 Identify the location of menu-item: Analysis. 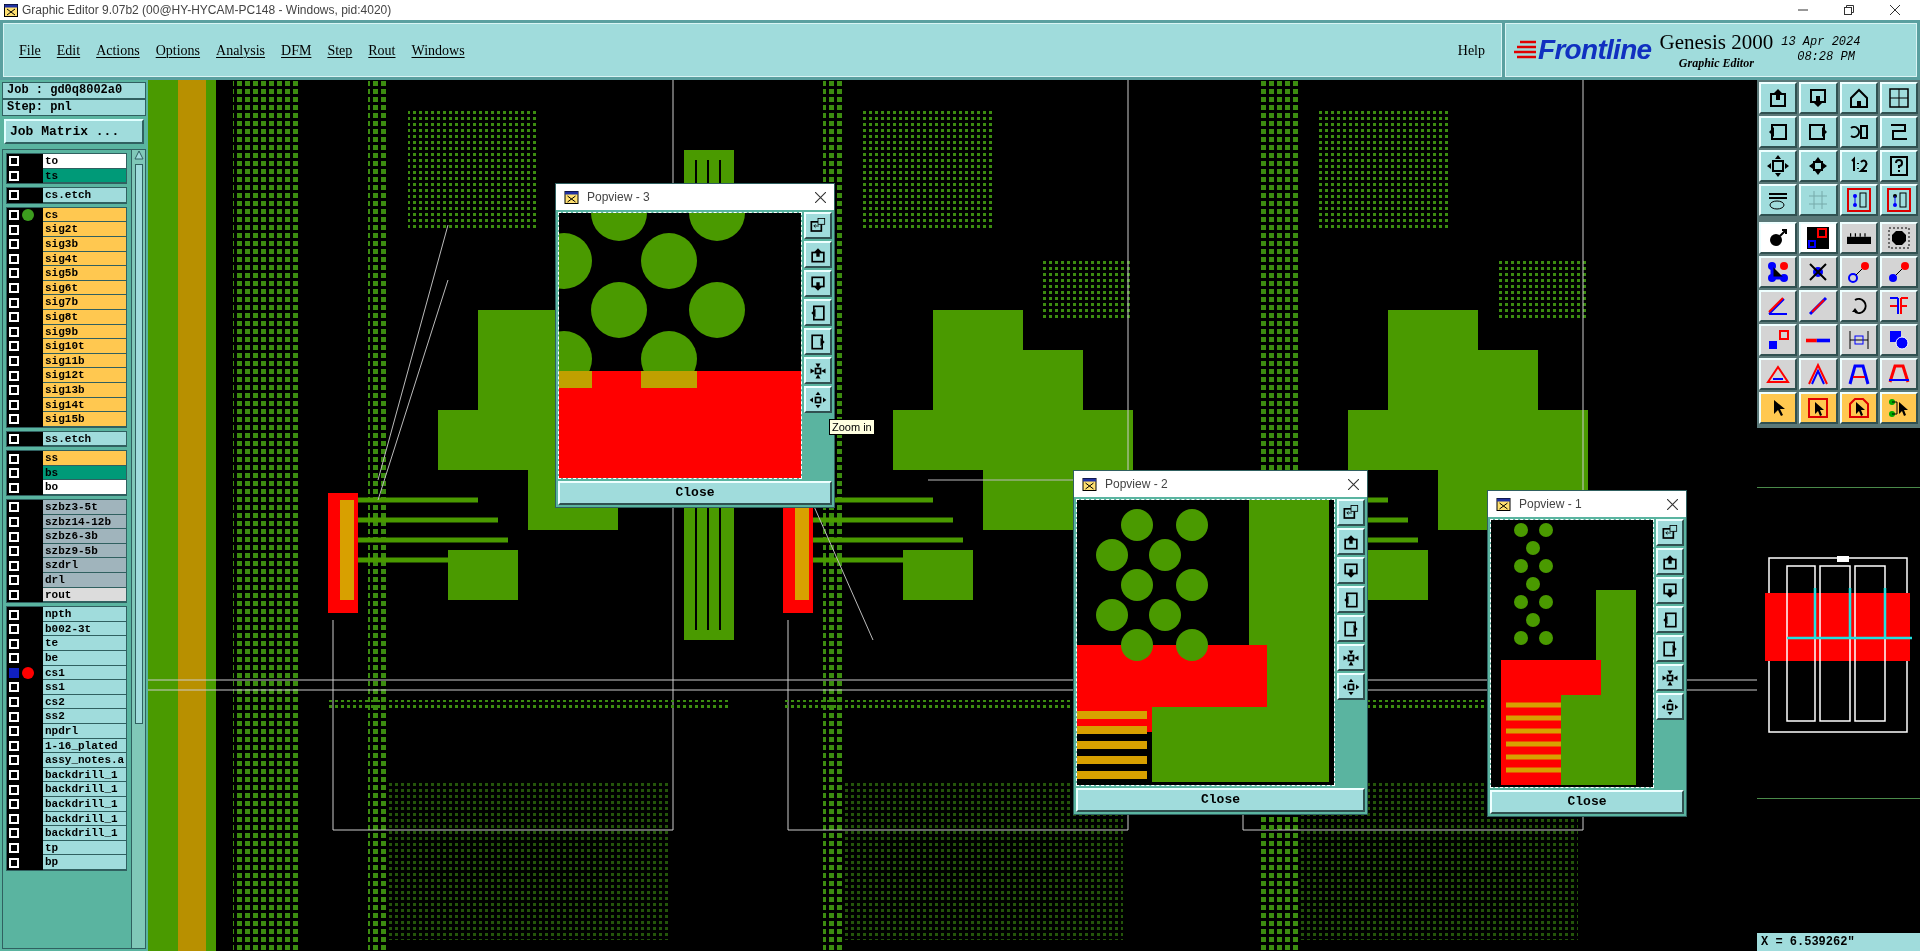
(241, 50).